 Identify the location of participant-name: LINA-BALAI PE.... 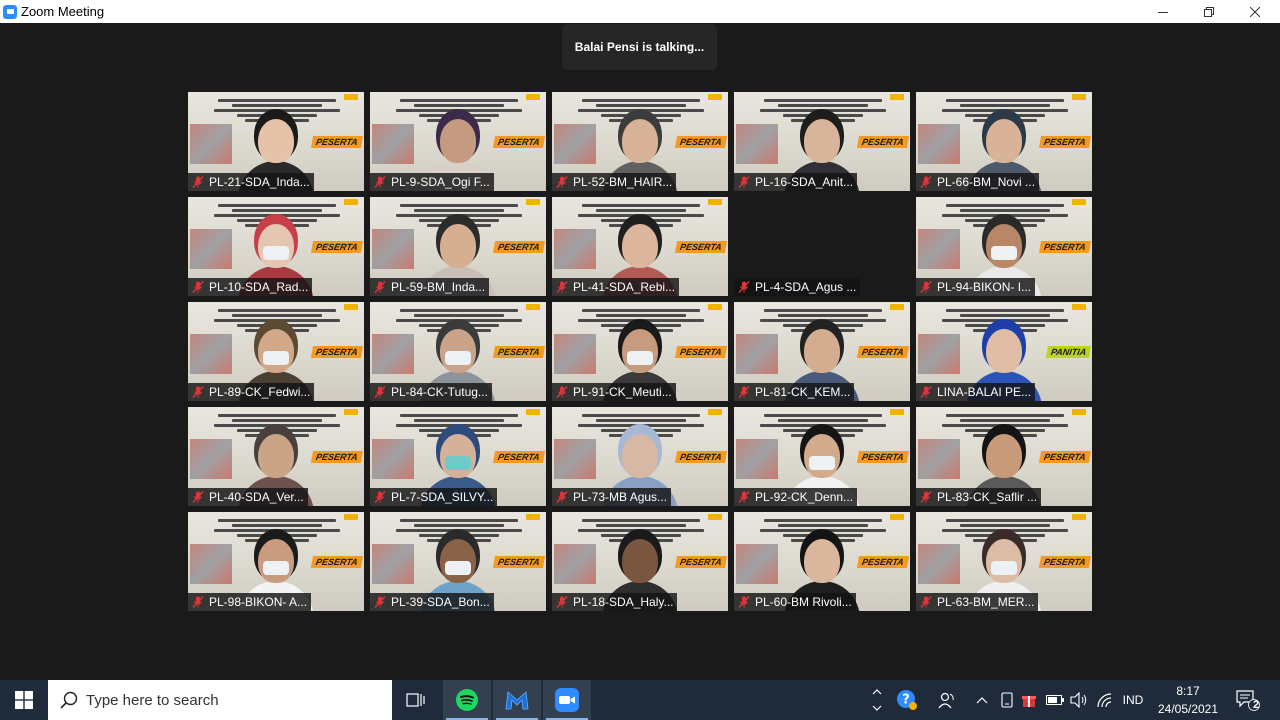
(984, 392).